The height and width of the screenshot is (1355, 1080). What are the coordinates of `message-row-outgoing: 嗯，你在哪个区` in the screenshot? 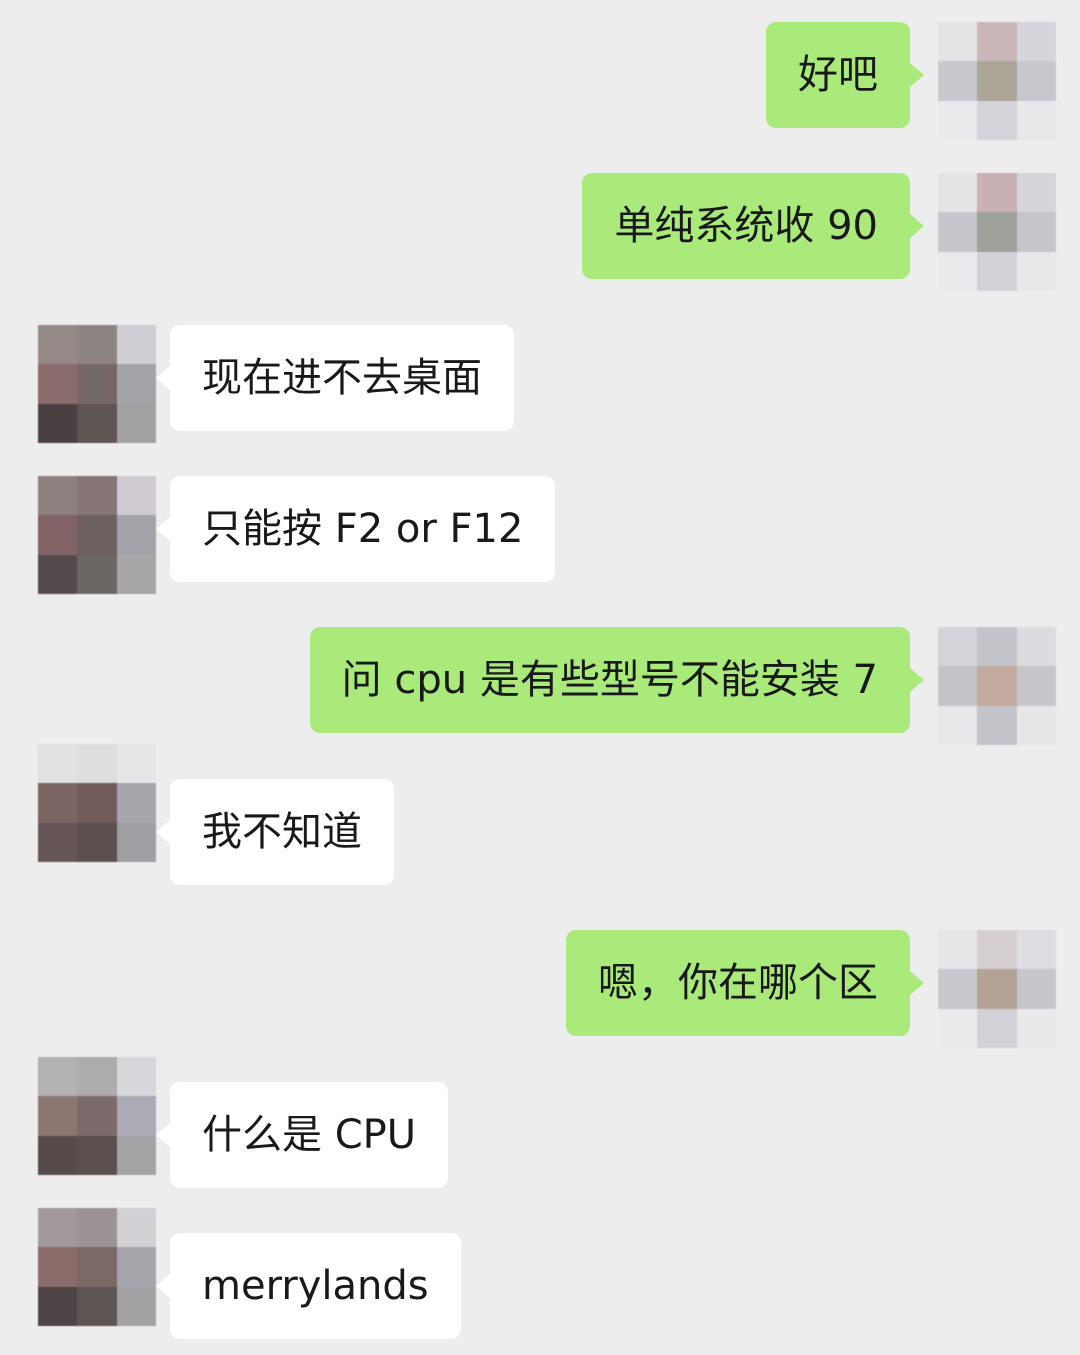 It's located at (540, 989).